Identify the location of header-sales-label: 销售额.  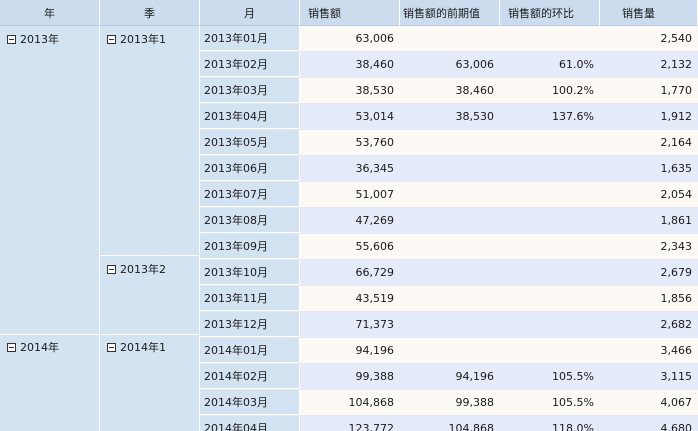
(324, 13).